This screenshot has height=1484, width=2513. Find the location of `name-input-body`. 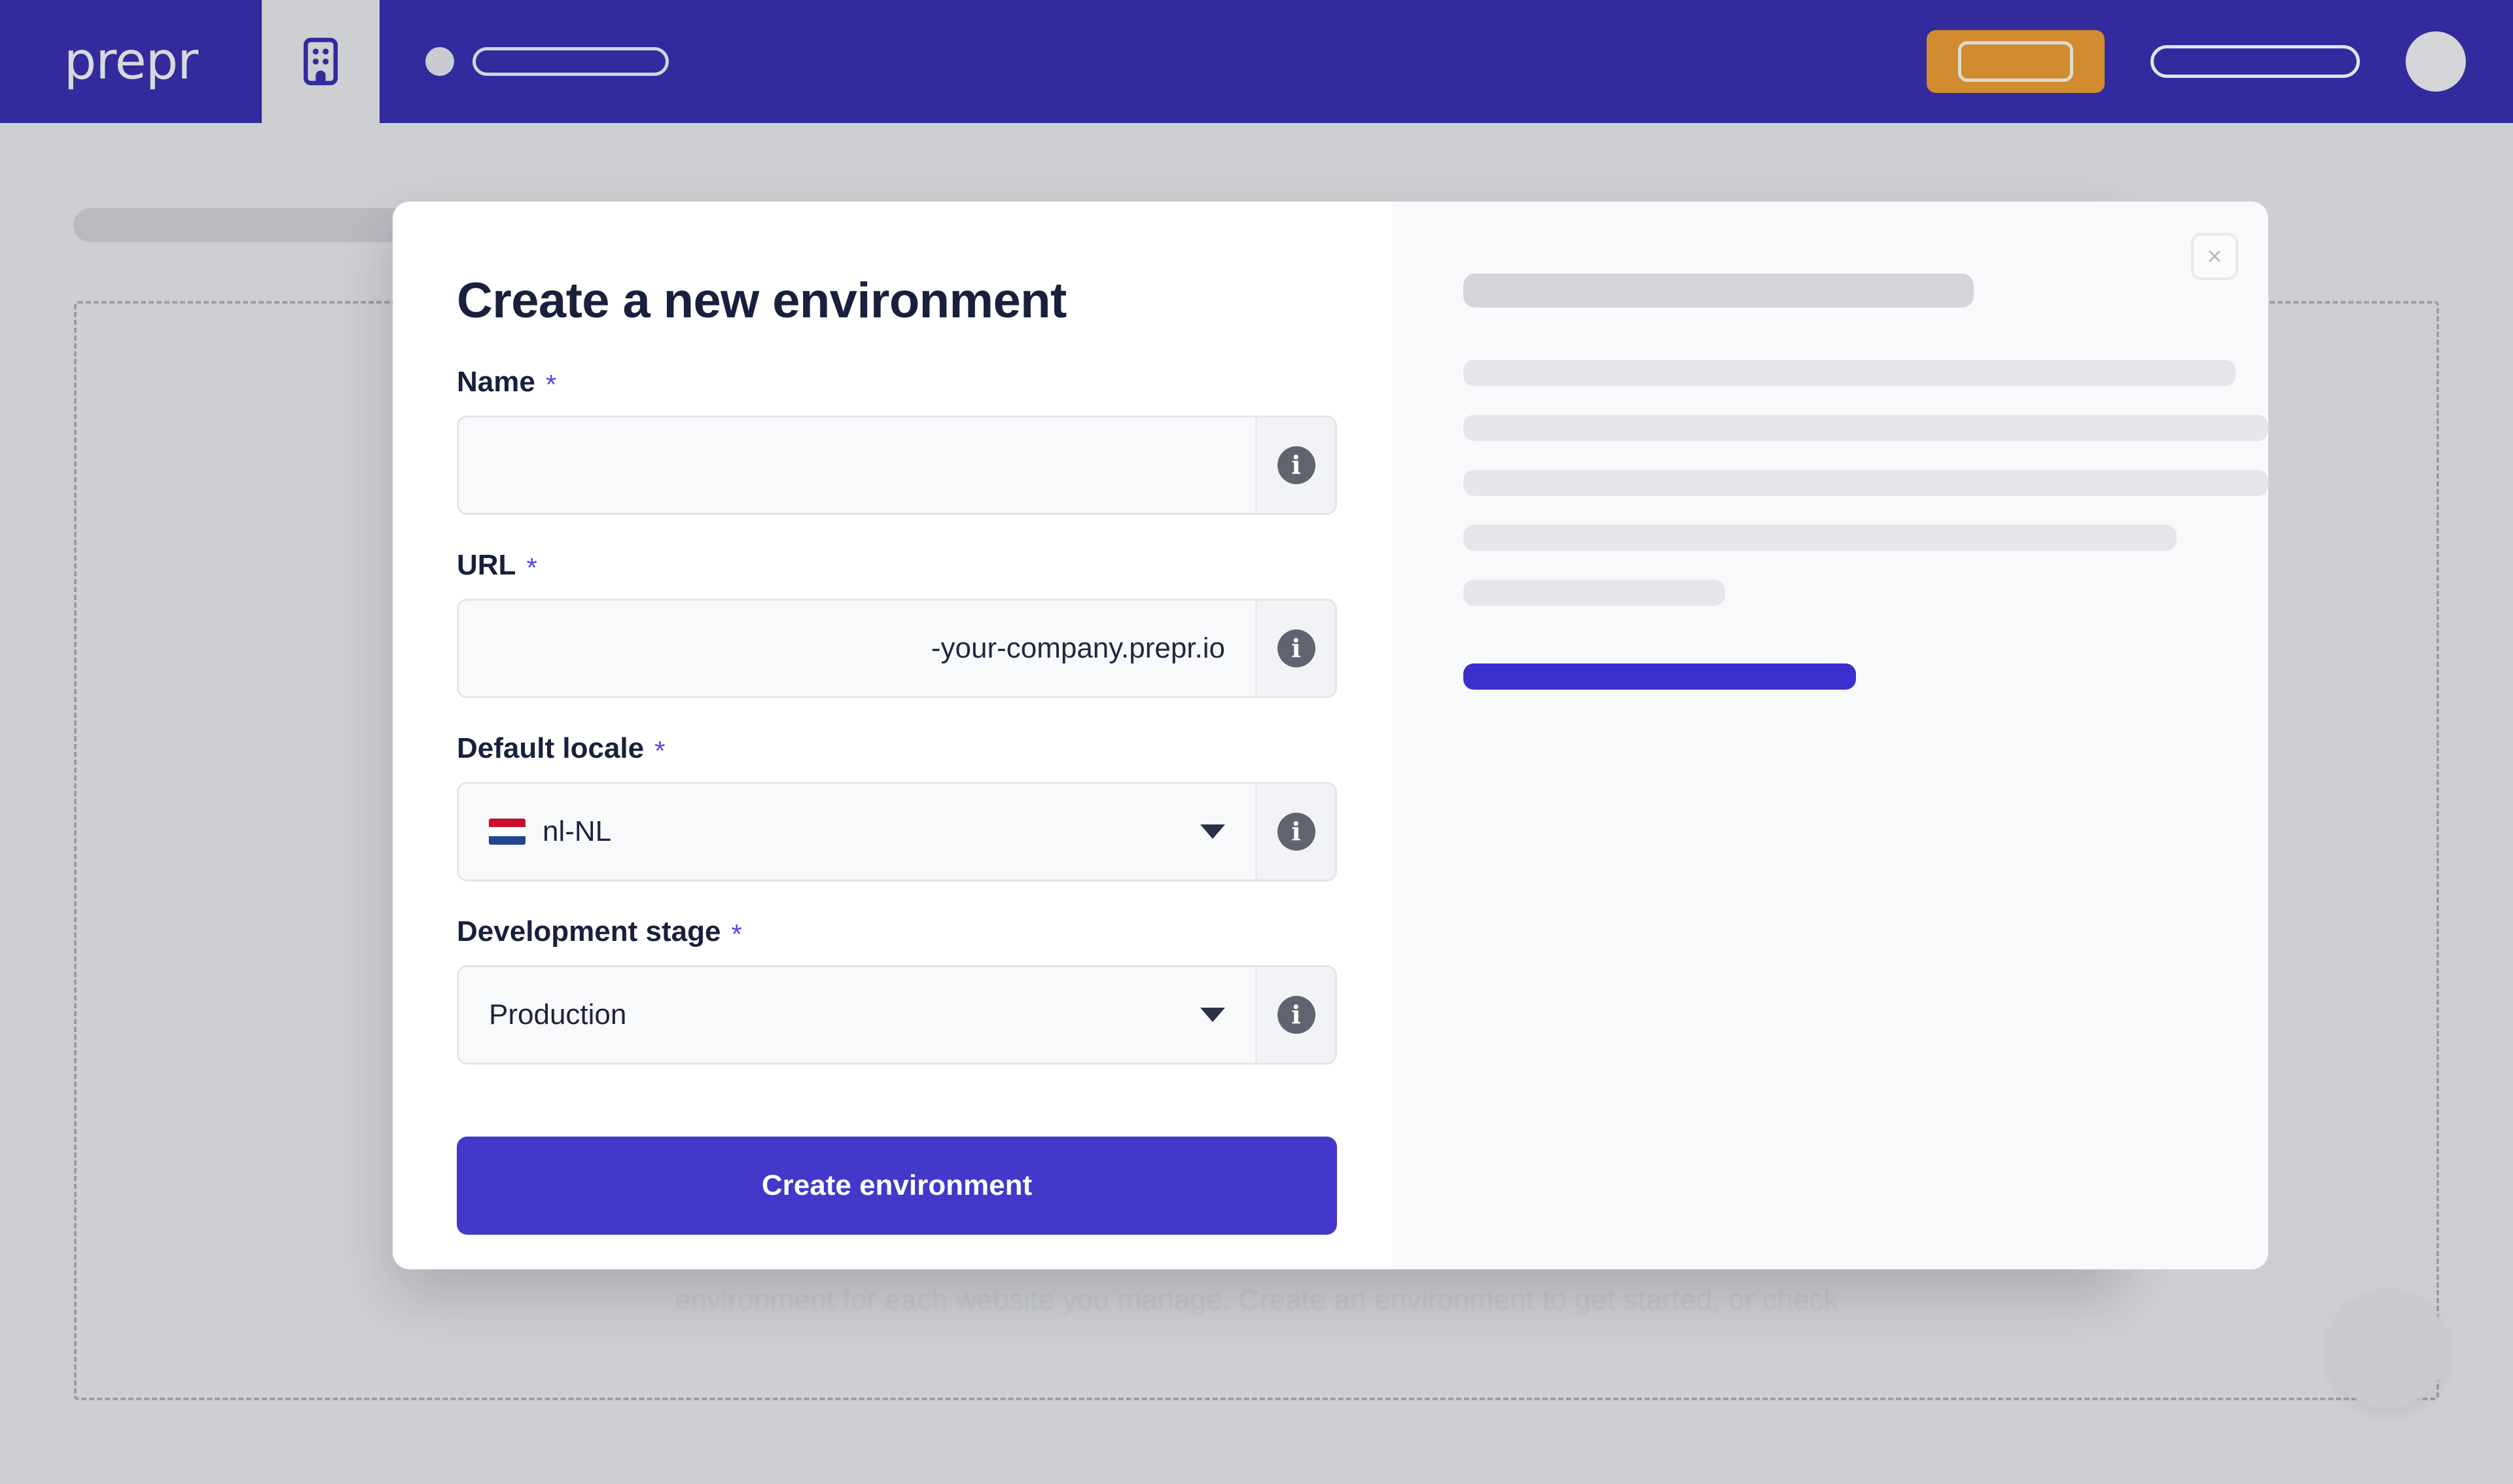

name-input-body is located at coordinates (857, 465).